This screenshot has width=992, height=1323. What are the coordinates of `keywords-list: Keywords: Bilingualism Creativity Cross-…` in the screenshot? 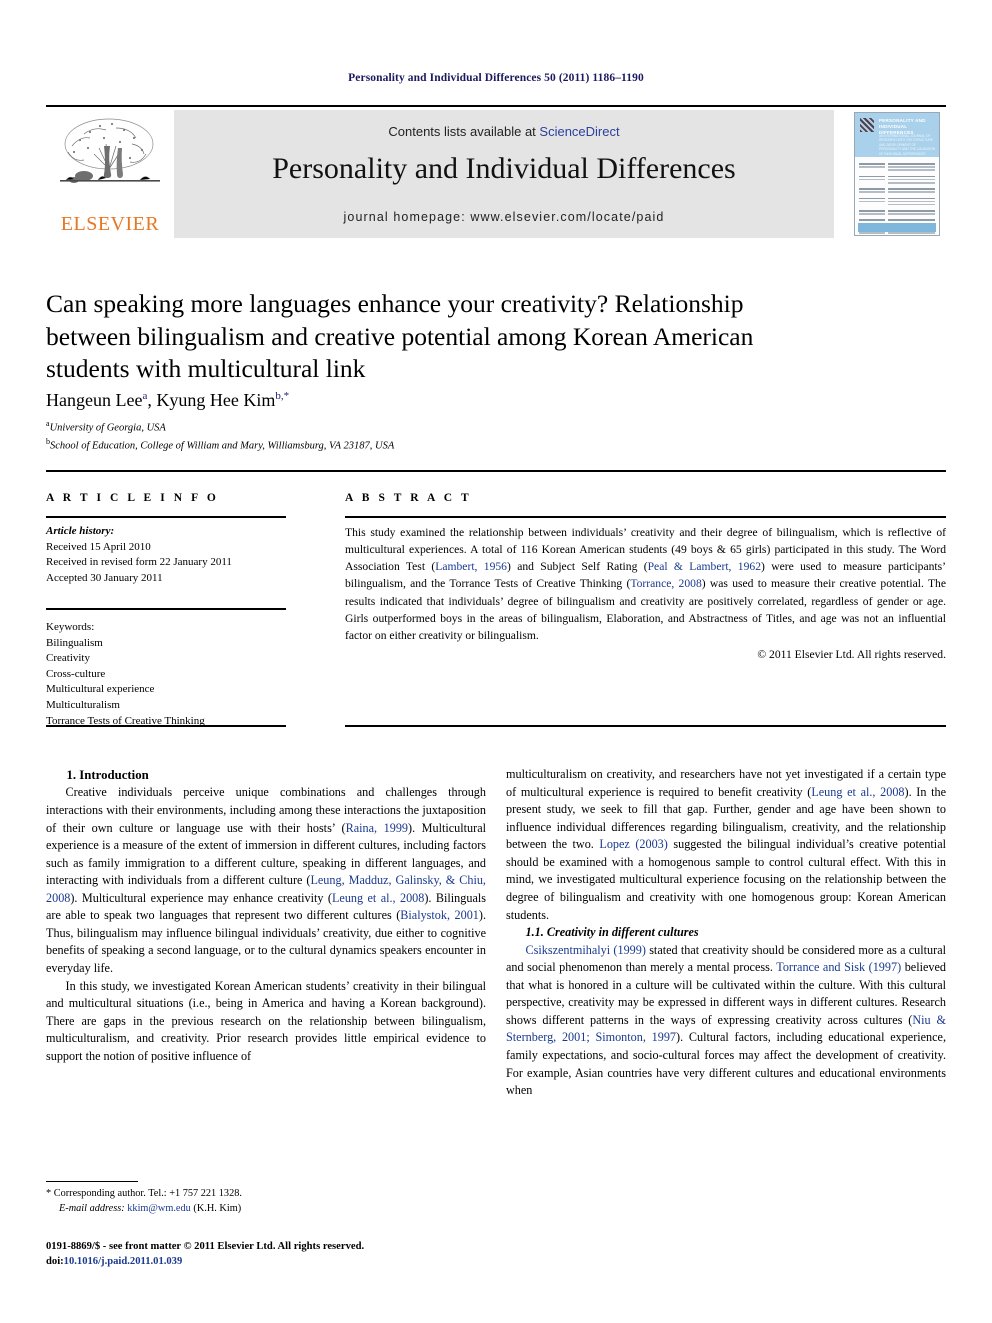 It's located at (166, 674).